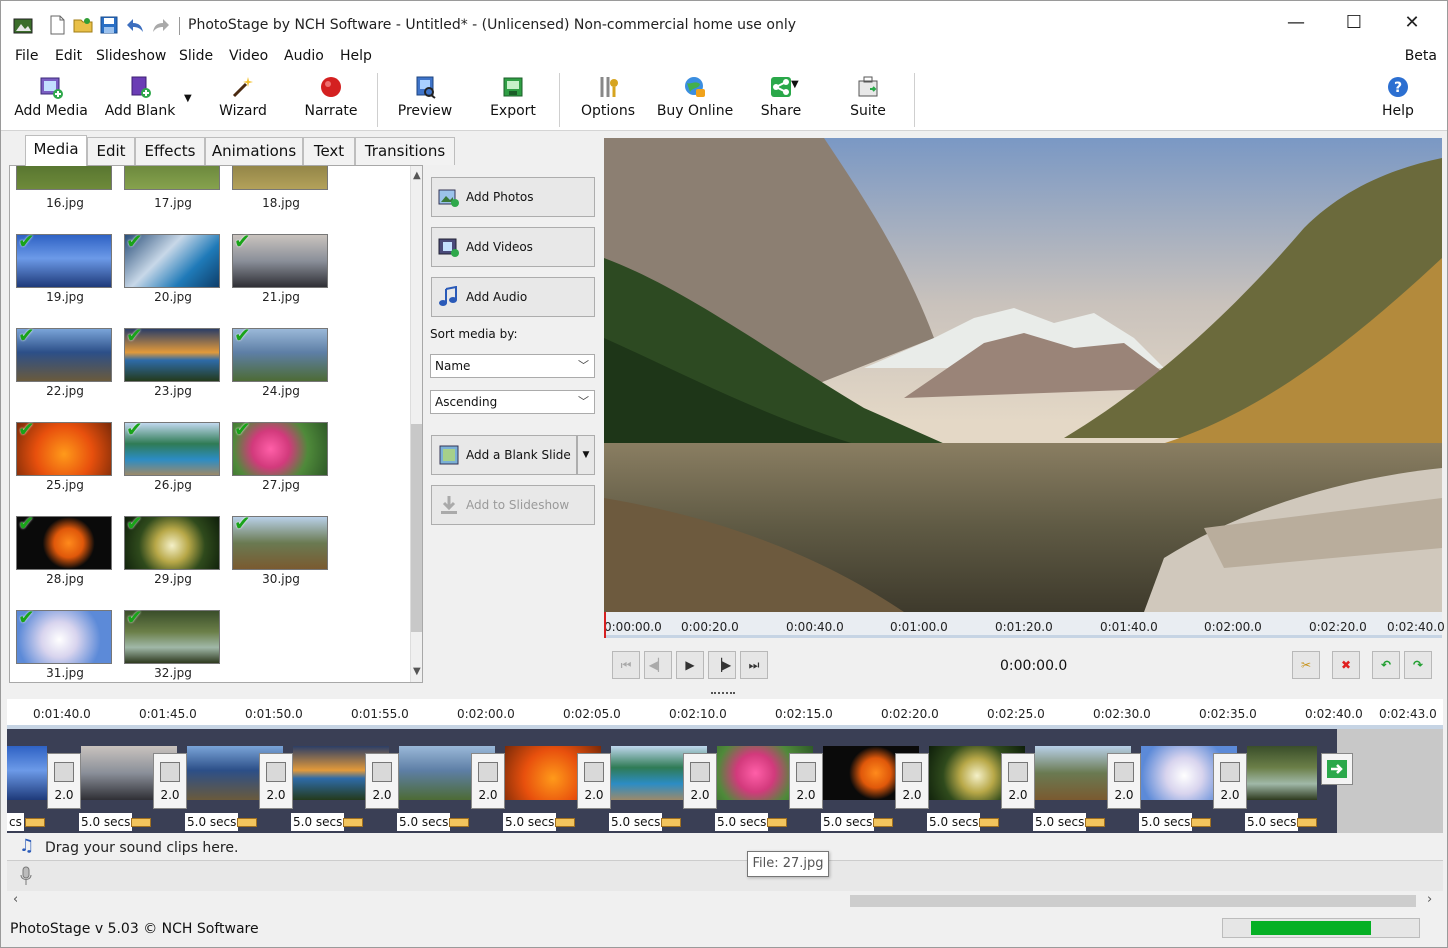  Describe the element at coordinates (109, 25) in the screenshot. I see `save-icon` at that location.